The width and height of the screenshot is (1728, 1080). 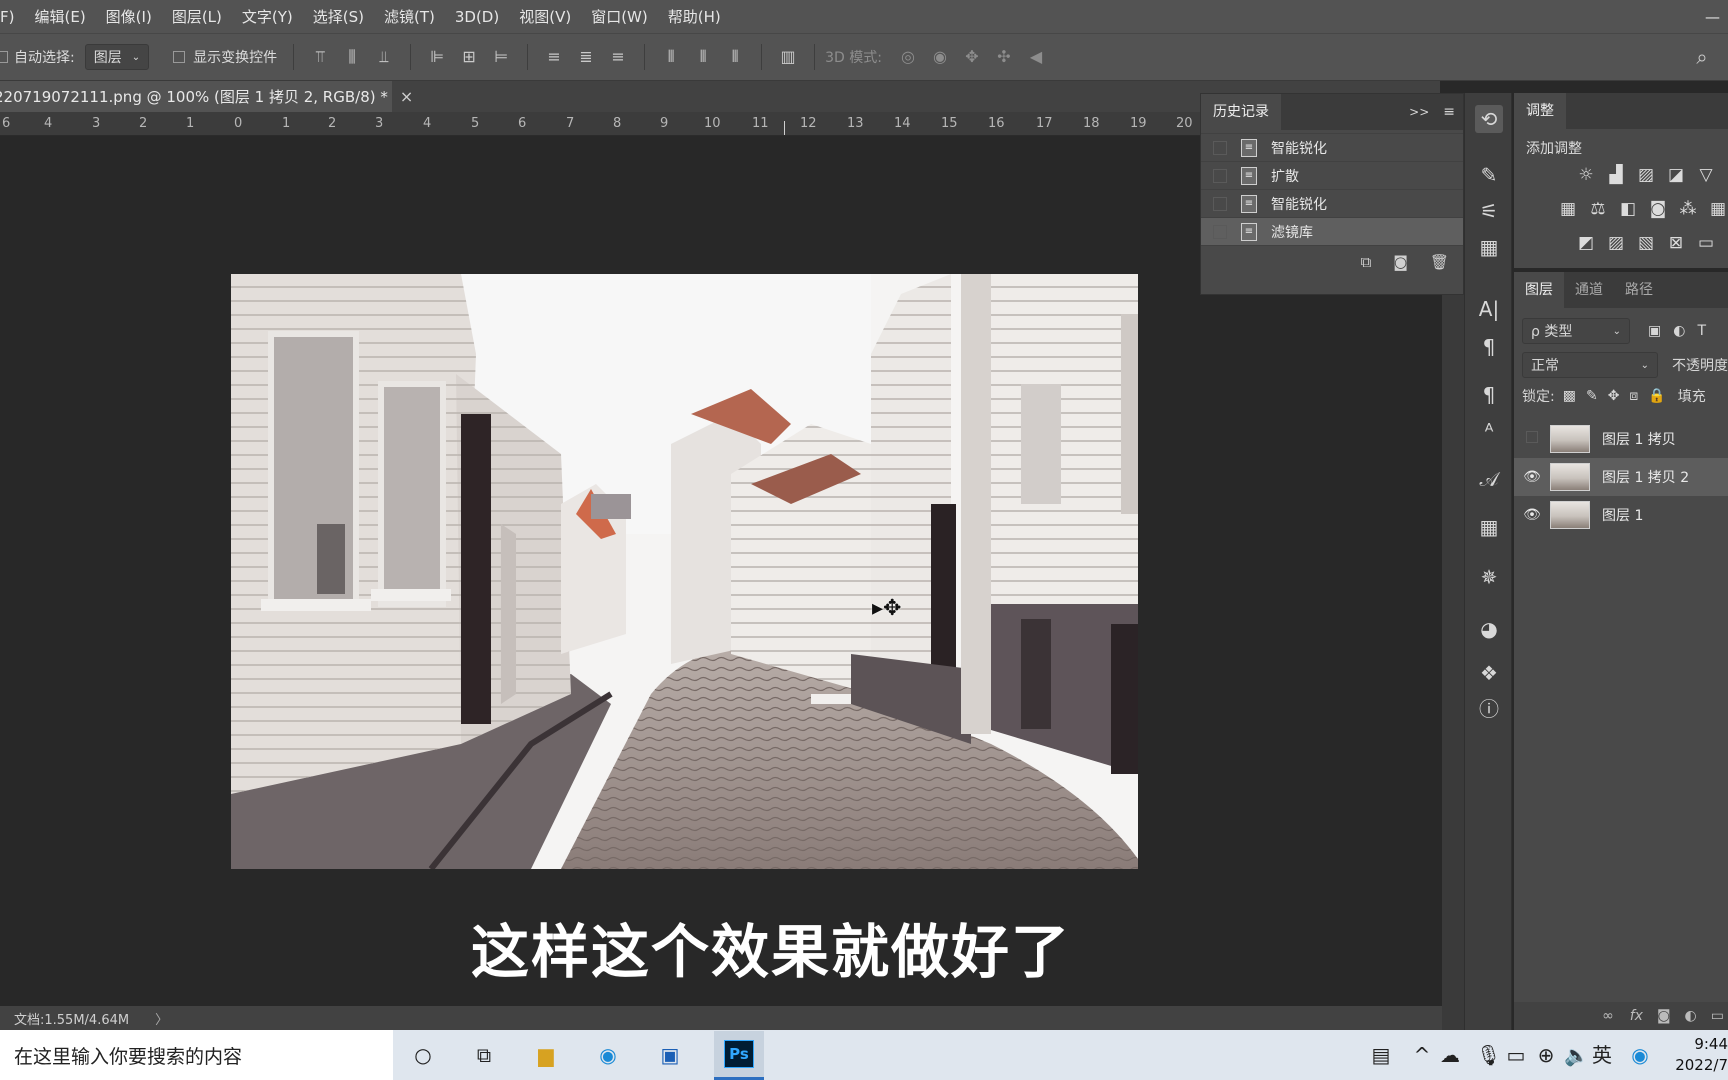 I want to click on add-mask-icon: ◙, so click(x=1664, y=1016).